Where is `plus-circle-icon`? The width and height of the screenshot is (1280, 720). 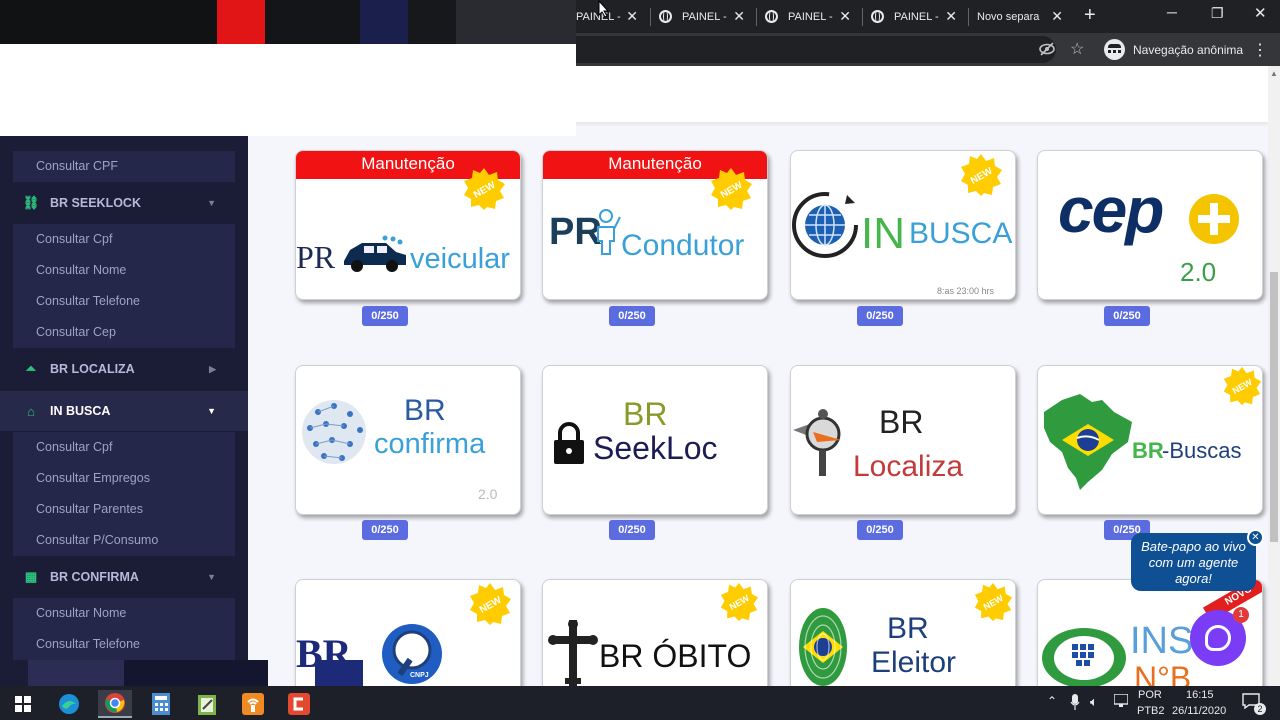 plus-circle-icon is located at coordinates (1214, 219).